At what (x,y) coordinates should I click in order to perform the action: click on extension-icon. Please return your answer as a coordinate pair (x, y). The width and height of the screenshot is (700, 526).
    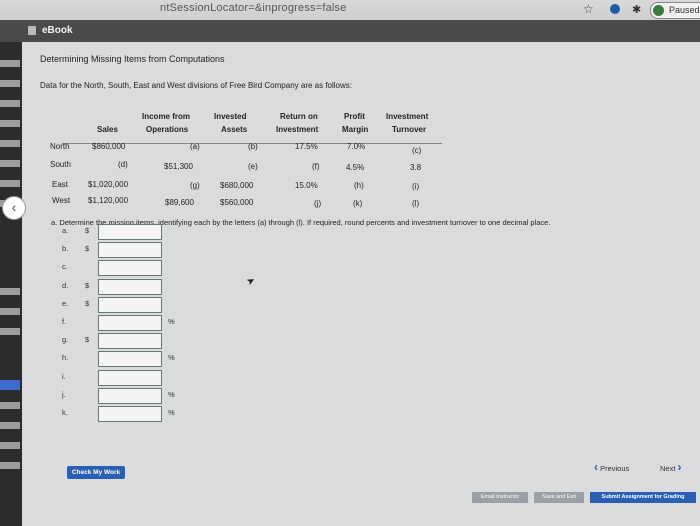
    Looking at the image, I should click on (615, 9).